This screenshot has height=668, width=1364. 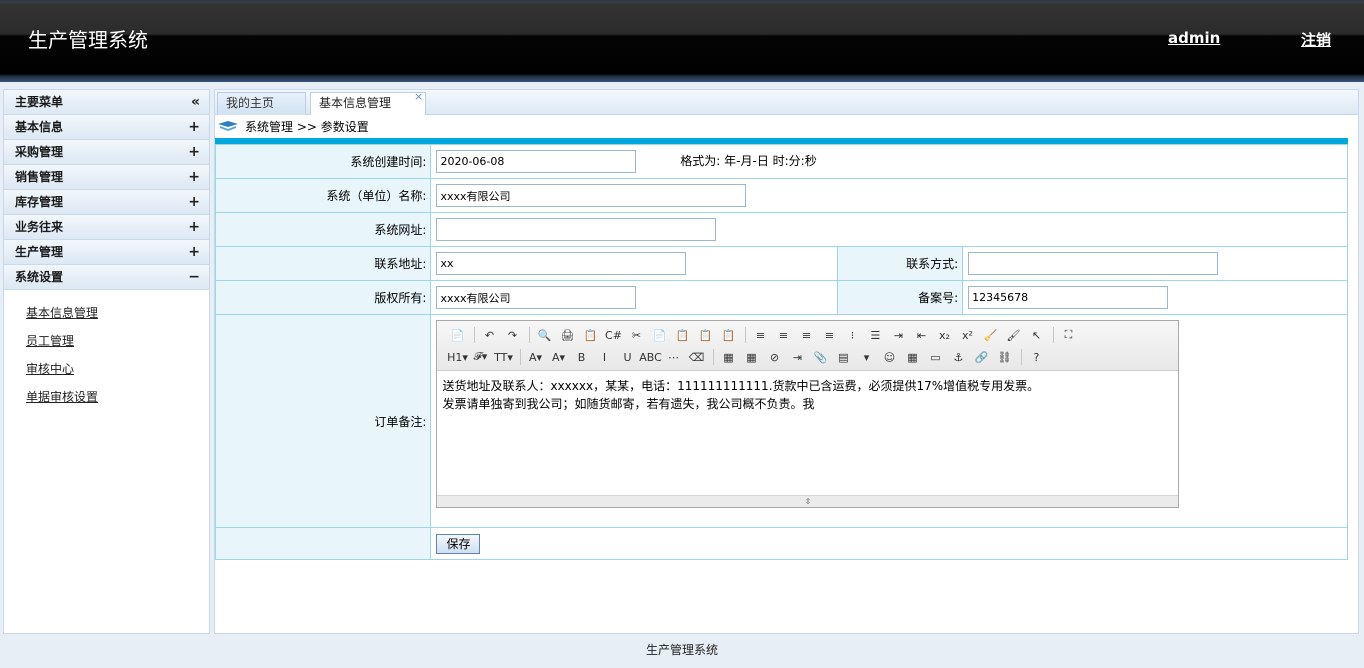 What do you see at coordinates (852, 335) in the screenshot?
I see `toolbar-button-icon: ⁝` at bounding box center [852, 335].